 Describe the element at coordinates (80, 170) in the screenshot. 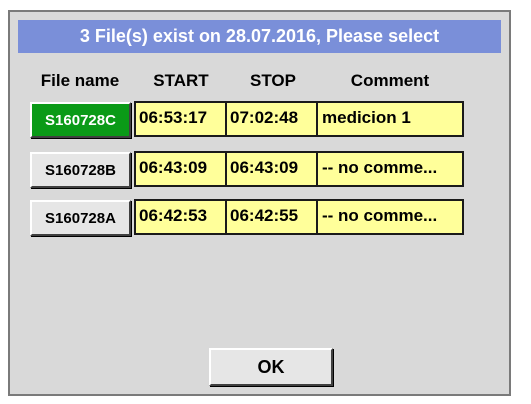

I see `file-button-s160728b: S160728B` at that location.